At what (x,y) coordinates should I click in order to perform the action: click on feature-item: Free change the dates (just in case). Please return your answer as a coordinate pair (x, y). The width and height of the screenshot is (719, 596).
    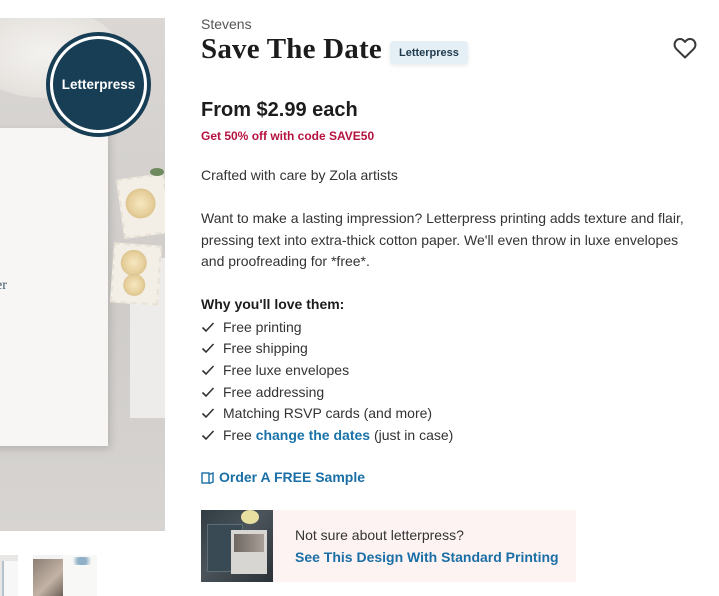
    Looking at the image, I should click on (327, 435).